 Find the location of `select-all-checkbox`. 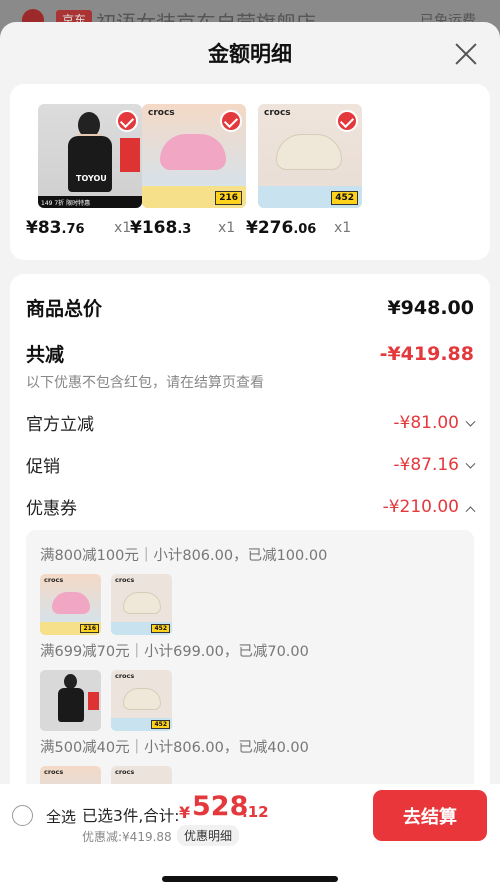

select-all-checkbox is located at coordinates (22, 815).